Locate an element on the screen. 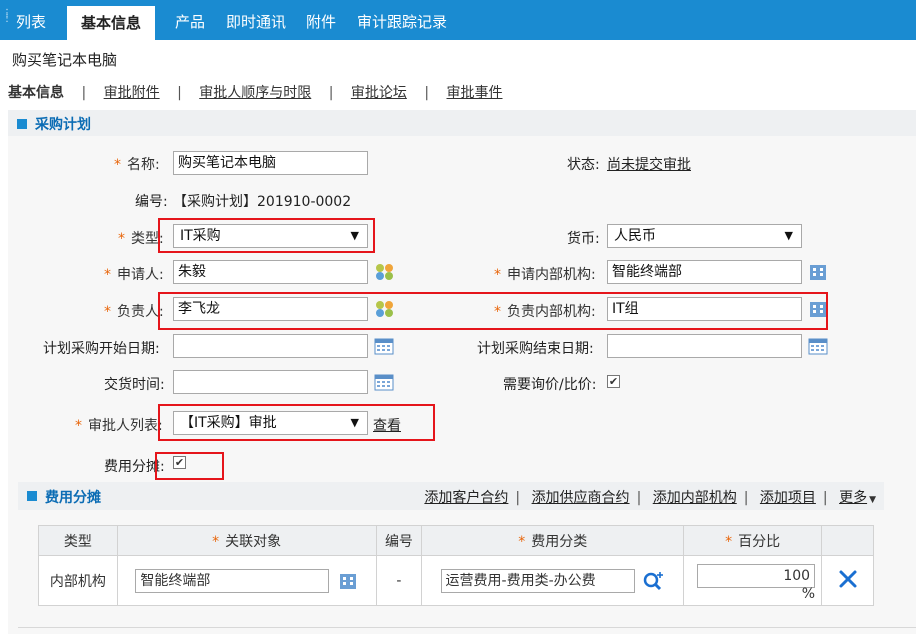  col-header-actions is located at coordinates (847, 540).